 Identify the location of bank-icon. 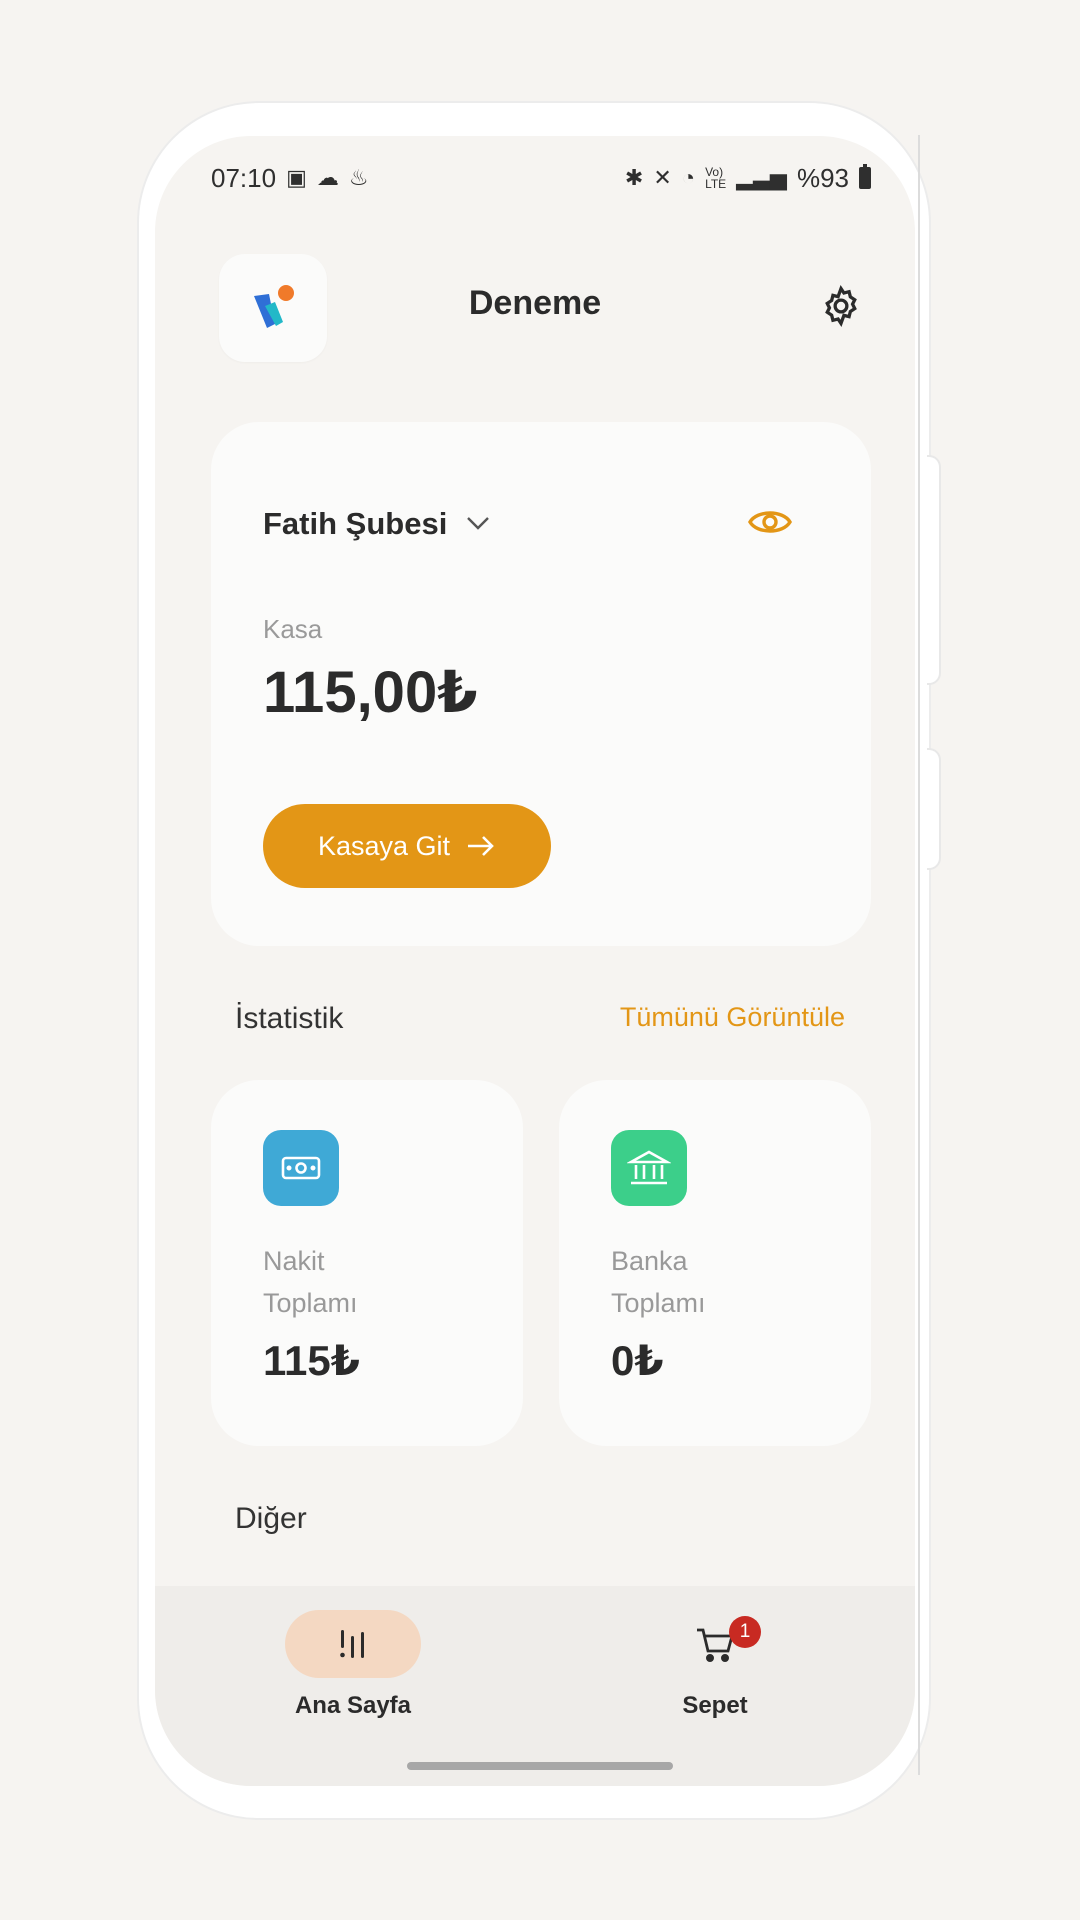
(649, 1167).